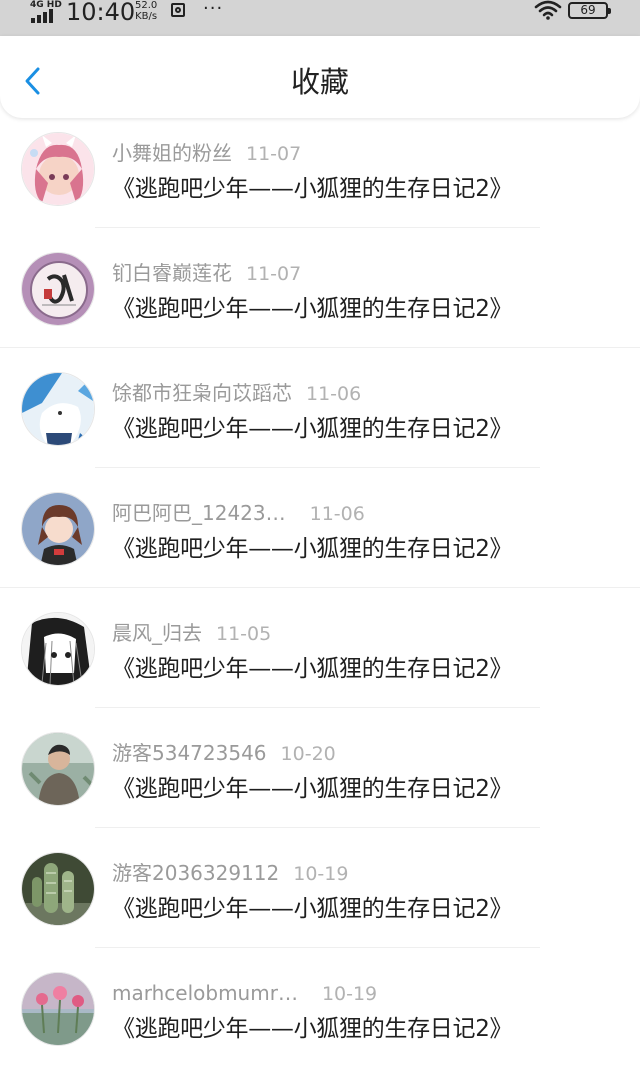 Image resolution: width=640 pixels, height=1080 pixels. I want to click on list-item: 游客534723546 10-20 《逃跑吧少年——小狐狸的生存日记2》, so click(320, 780).